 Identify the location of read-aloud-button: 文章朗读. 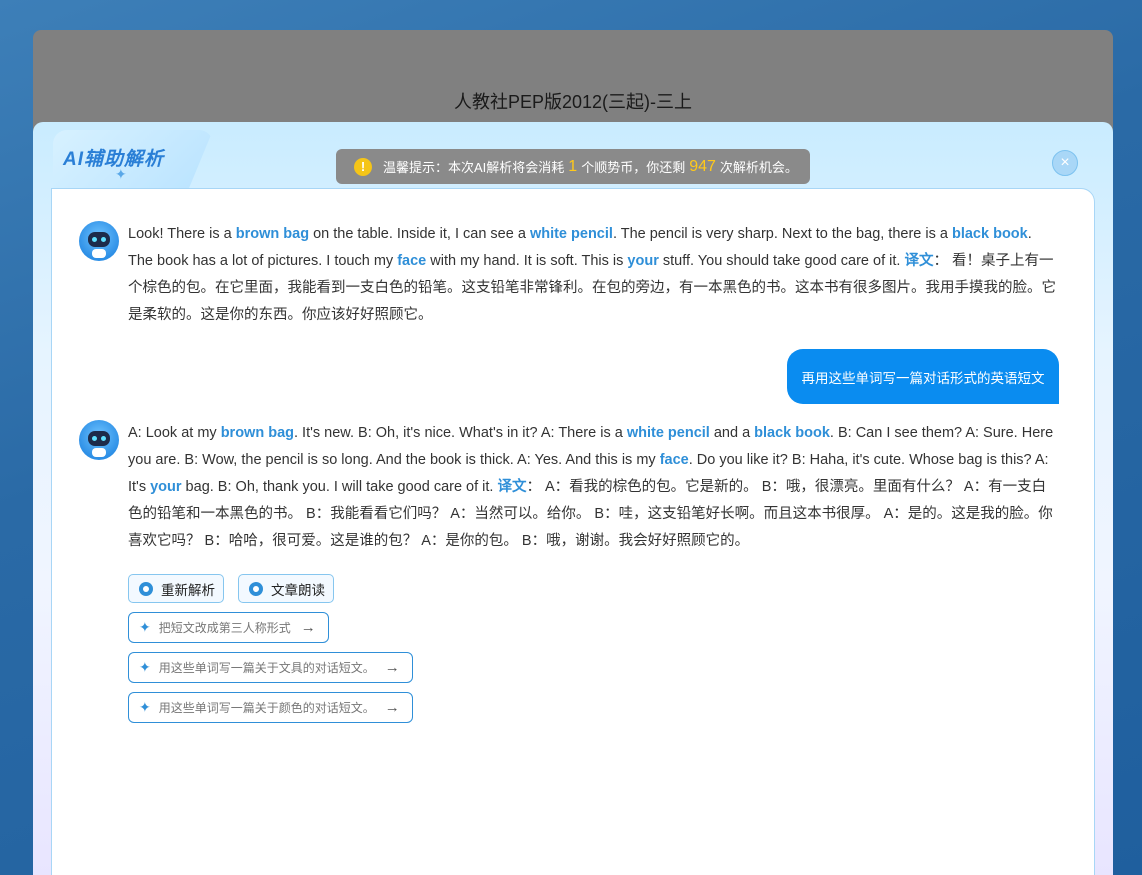
(286, 588).